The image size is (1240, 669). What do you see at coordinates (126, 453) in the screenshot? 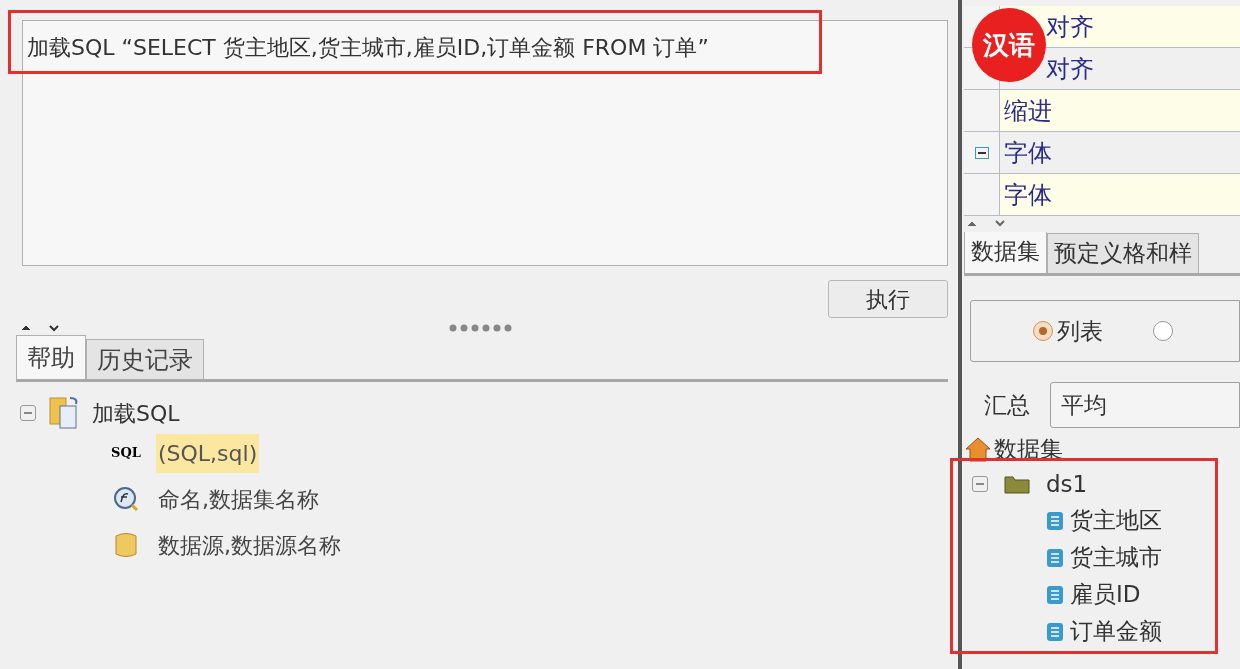
I see `sql-icon: SQL` at bounding box center [126, 453].